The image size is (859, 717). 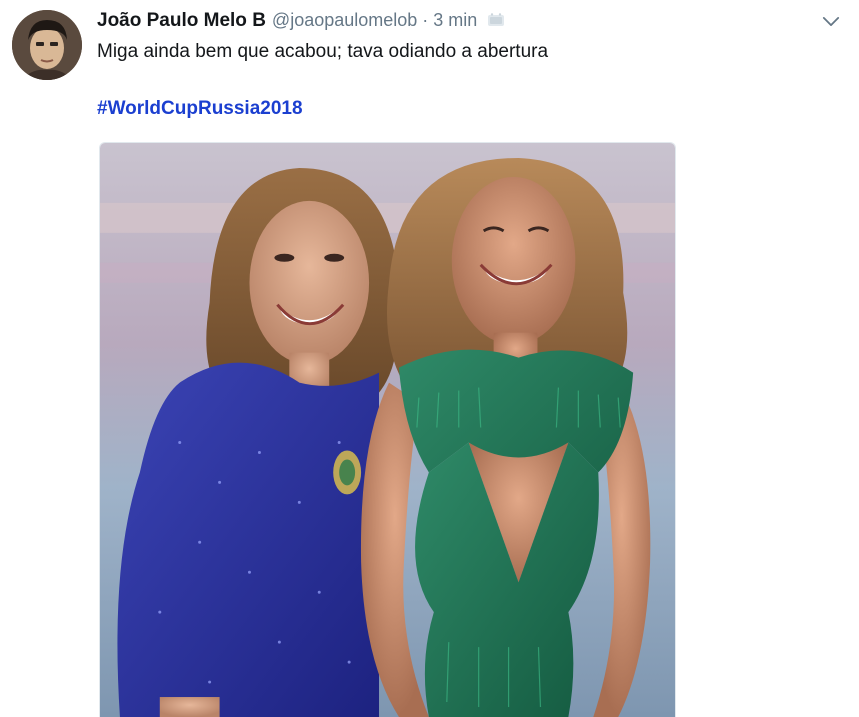 I want to click on hashtag-link: #WorldCupRussia2018, so click(x=200, y=109).